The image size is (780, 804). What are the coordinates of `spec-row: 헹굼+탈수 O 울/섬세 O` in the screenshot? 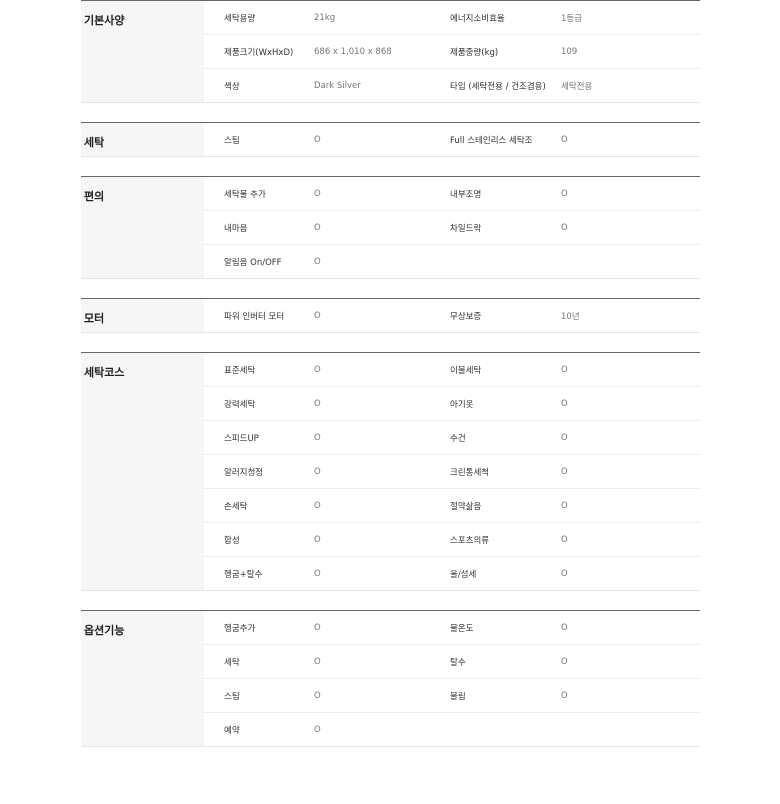 It's located at (452, 573).